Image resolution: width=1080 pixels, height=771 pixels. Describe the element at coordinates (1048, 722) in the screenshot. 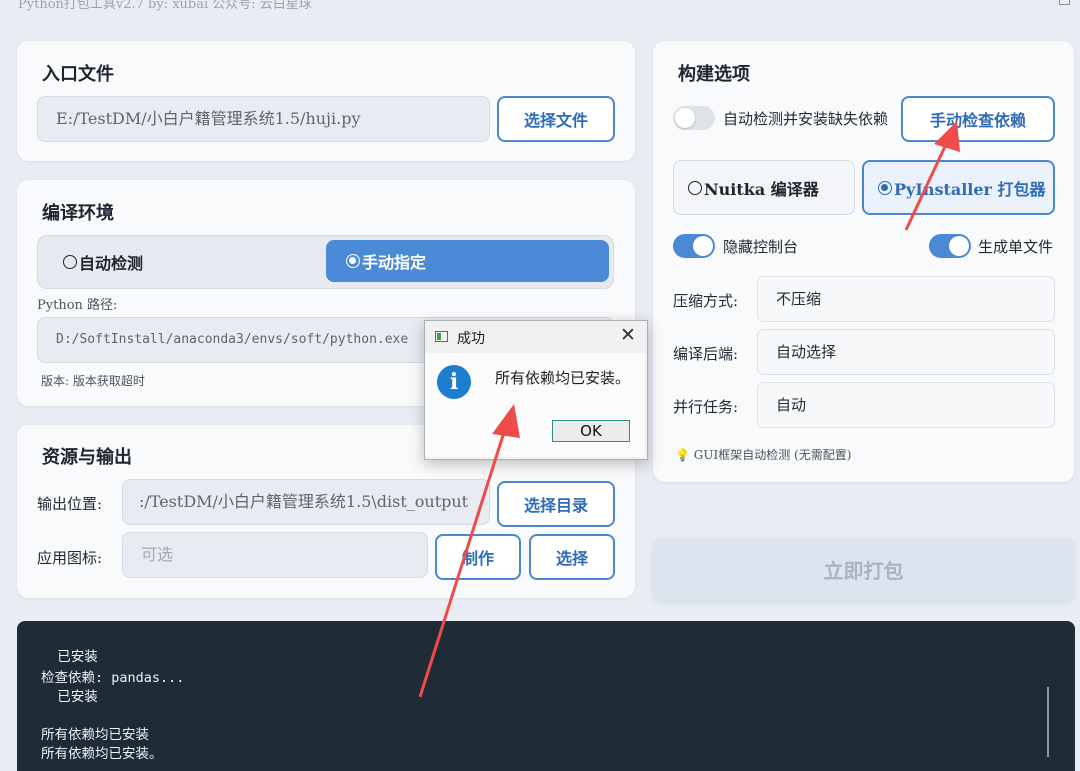

I see `console-scrollbar` at that location.